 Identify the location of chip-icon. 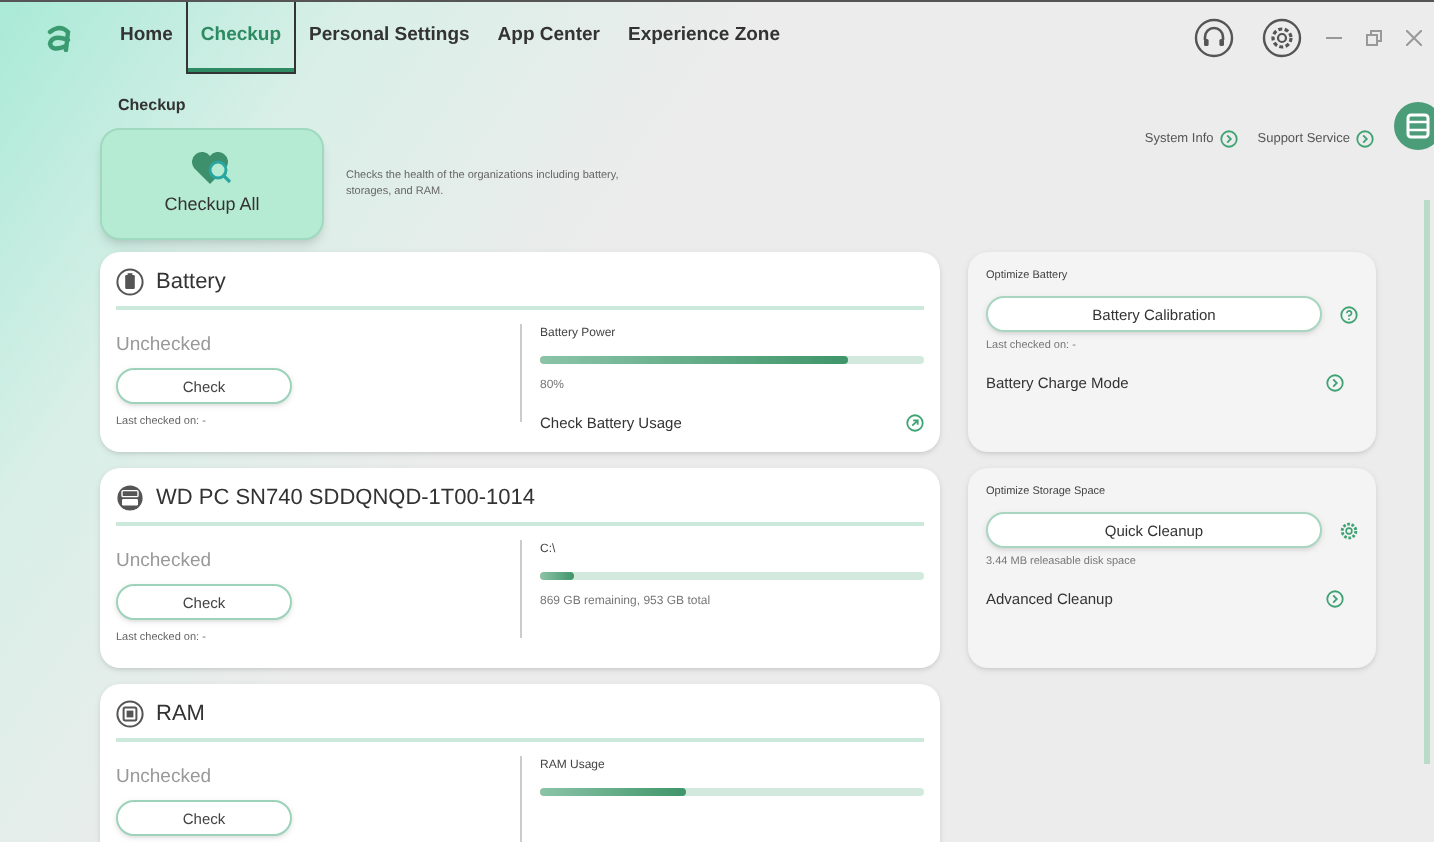
(130, 714).